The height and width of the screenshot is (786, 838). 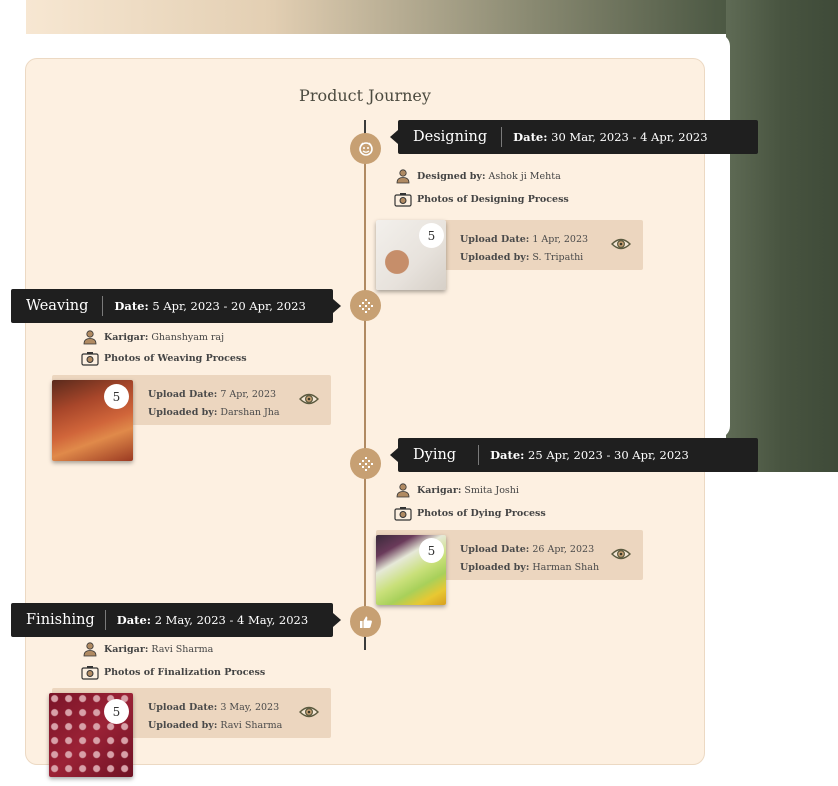 I want to click on photos-link-dying: Photos of Dying Process, so click(x=471, y=513).